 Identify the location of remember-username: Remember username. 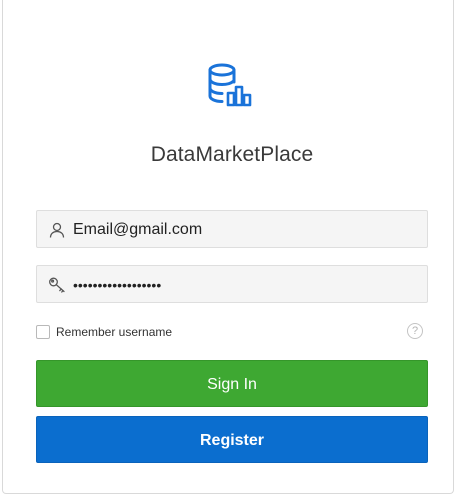
(104, 332).